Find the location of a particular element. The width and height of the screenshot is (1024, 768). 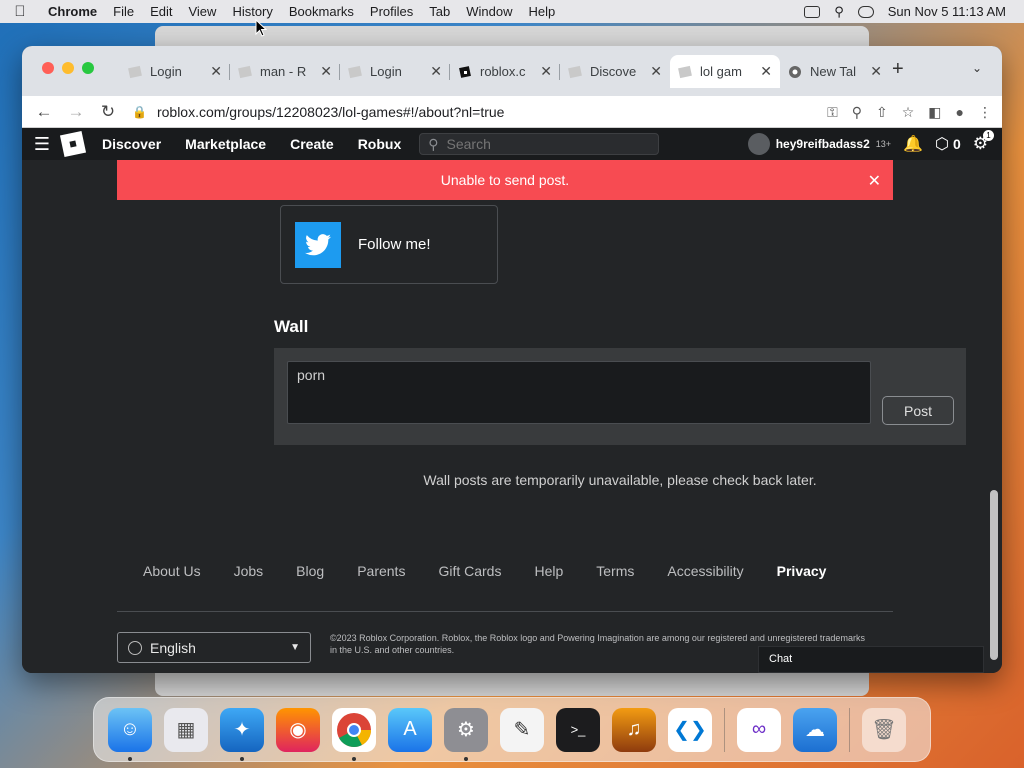

menu-edit: Edit is located at coordinates (161, 11).